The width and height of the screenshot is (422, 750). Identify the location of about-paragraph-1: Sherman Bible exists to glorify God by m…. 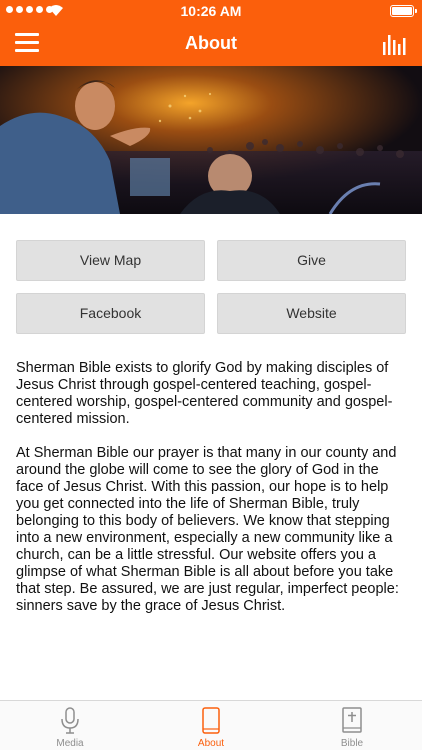
(204, 393).